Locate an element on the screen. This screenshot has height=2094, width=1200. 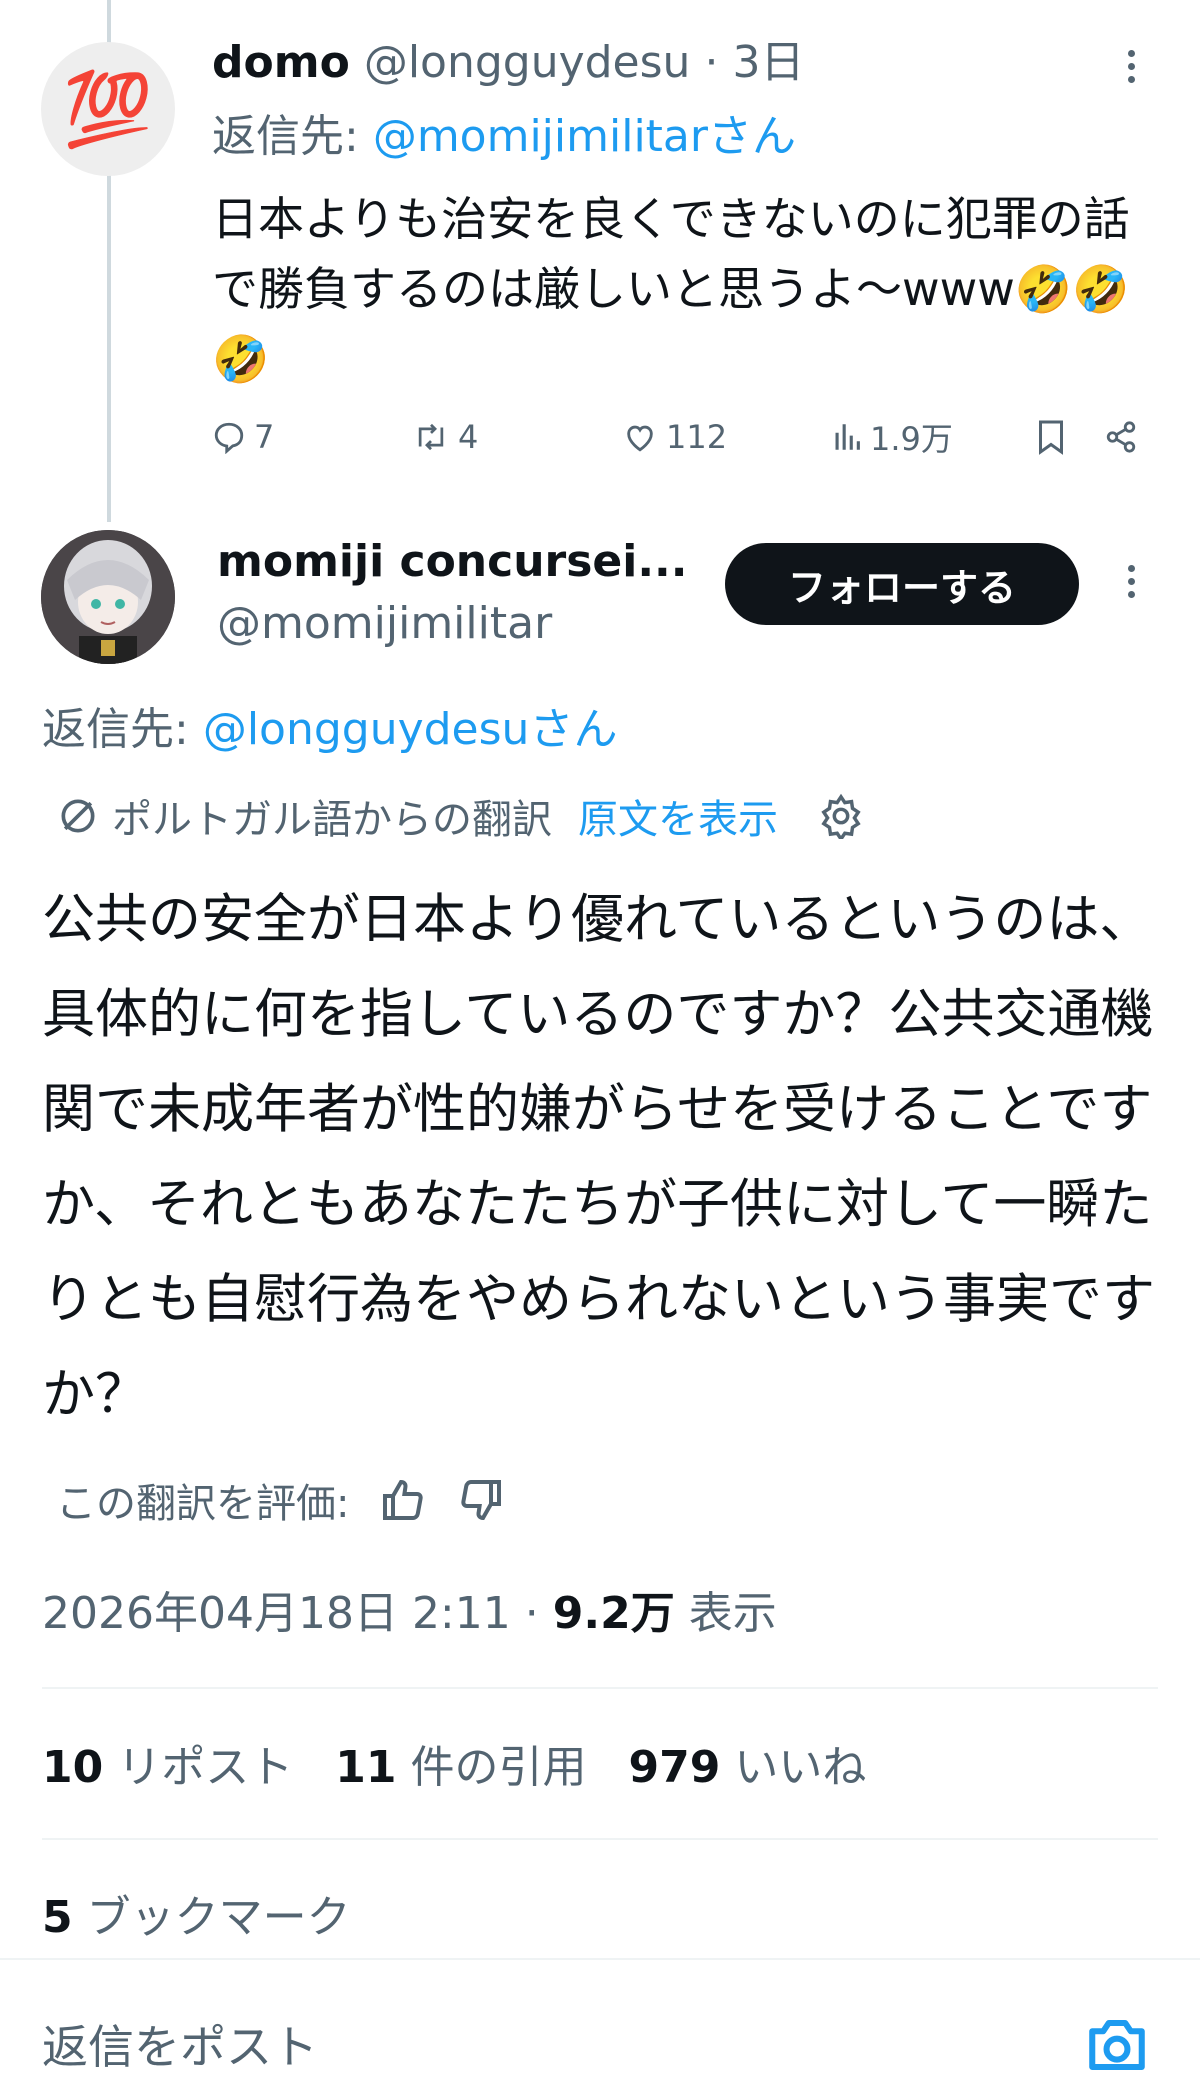
translation-bar: ポルトガル語からの翻訳 原文を表示 is located at coordinates (460, 816).